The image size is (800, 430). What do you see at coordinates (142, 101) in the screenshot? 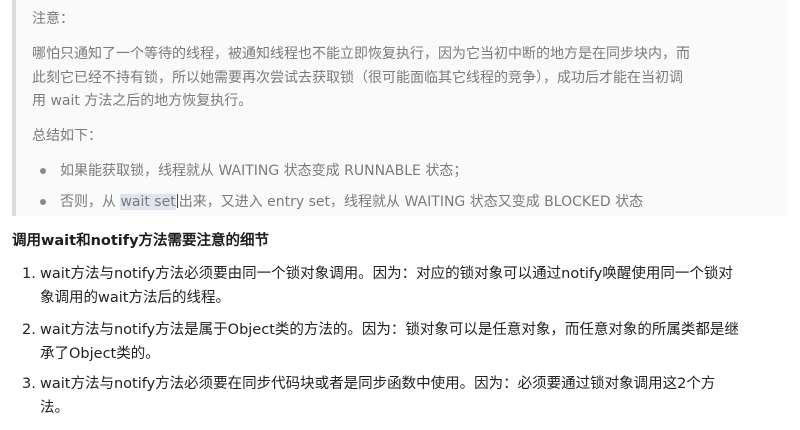
I see `note-paragraph-line: 用 wait 方法之后的地方恢复执行。` at bounding box center [142, 101].